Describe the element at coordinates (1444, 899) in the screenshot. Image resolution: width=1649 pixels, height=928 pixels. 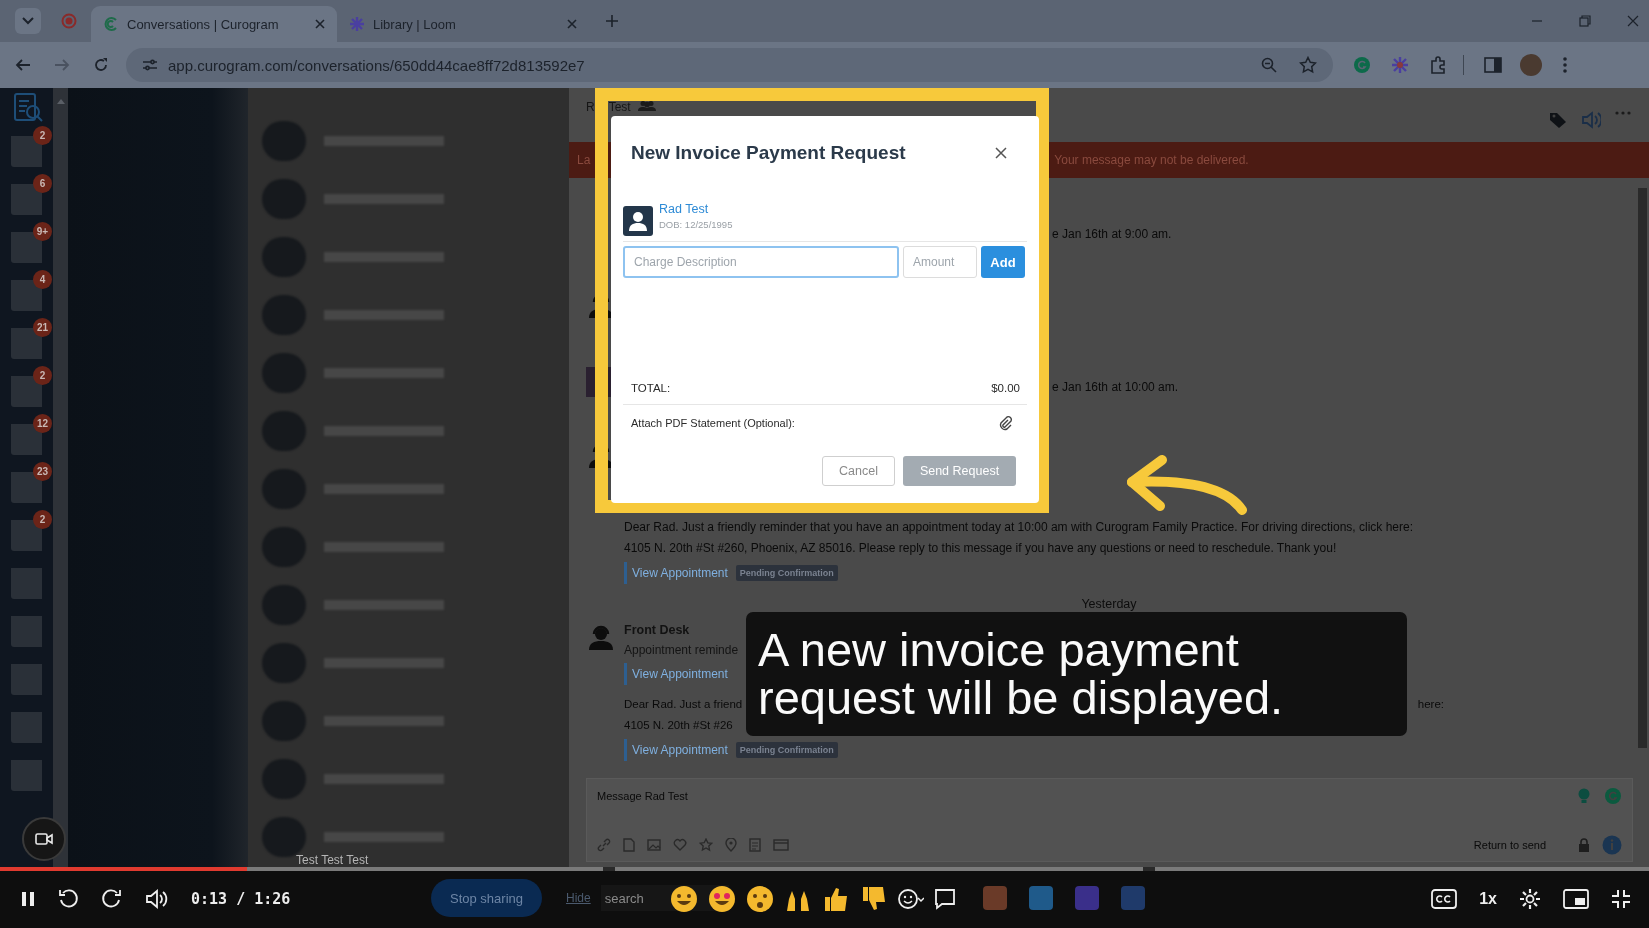
I see `captions-icon` at that location.